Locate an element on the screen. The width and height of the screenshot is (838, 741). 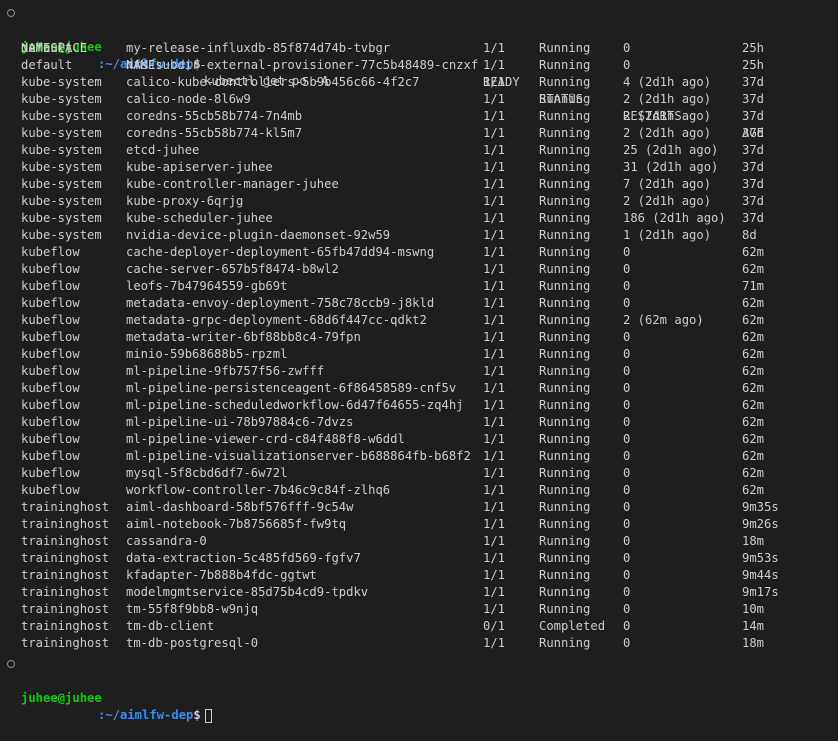
prompt-path-text: :~/aimlfw-dep is located at coordinates (146, 715).